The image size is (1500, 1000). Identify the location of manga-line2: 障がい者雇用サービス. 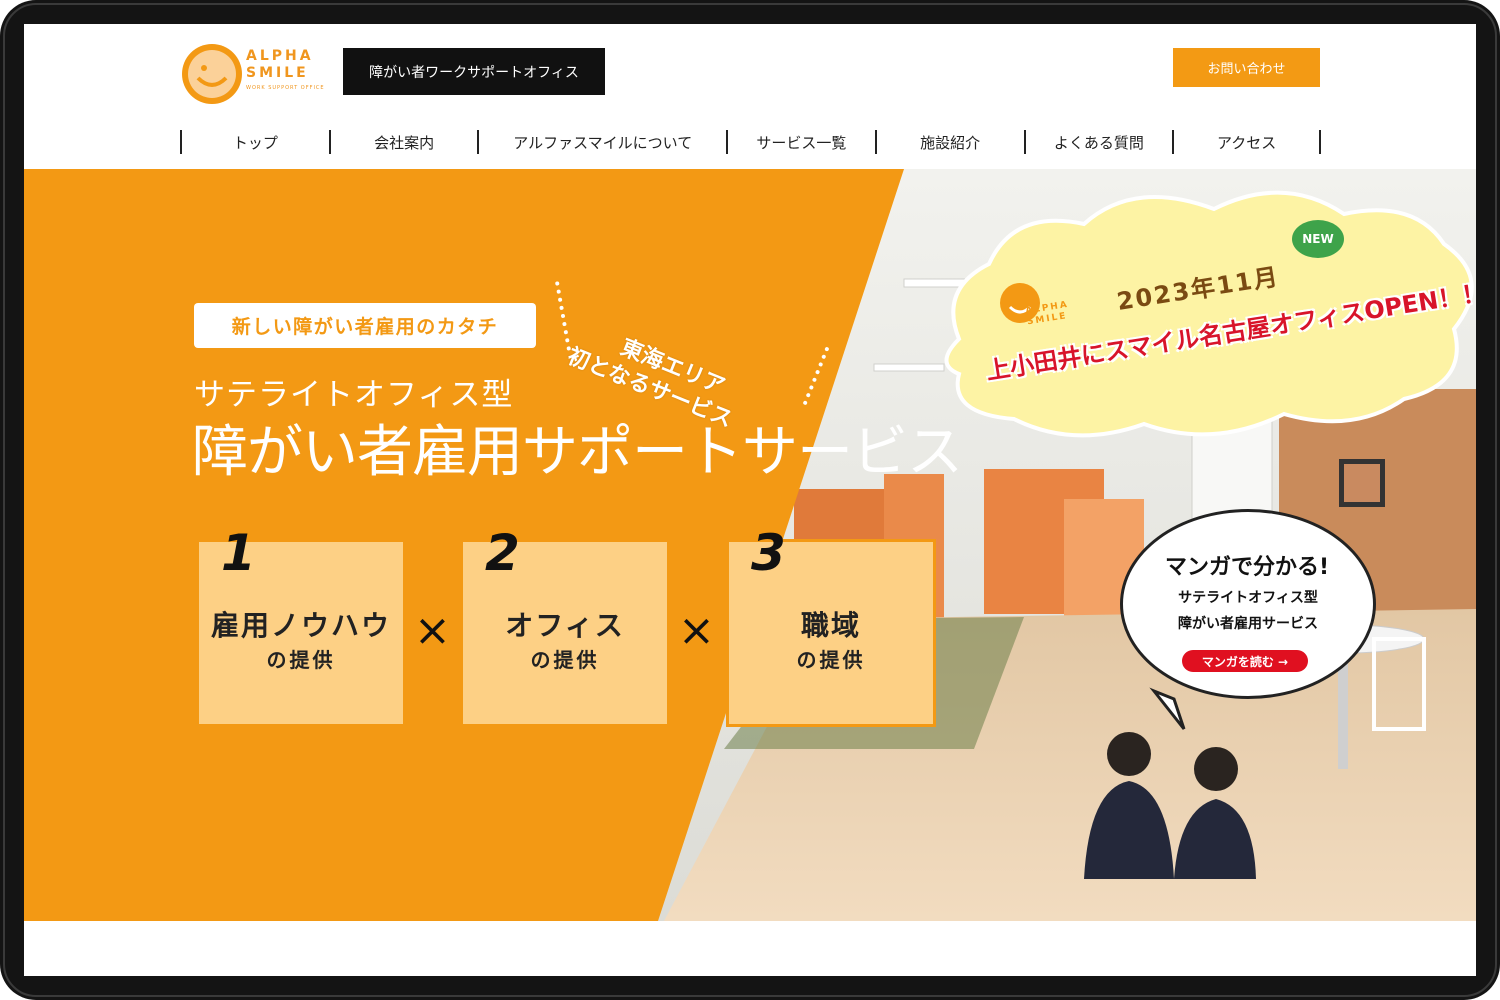
(1248, 624).